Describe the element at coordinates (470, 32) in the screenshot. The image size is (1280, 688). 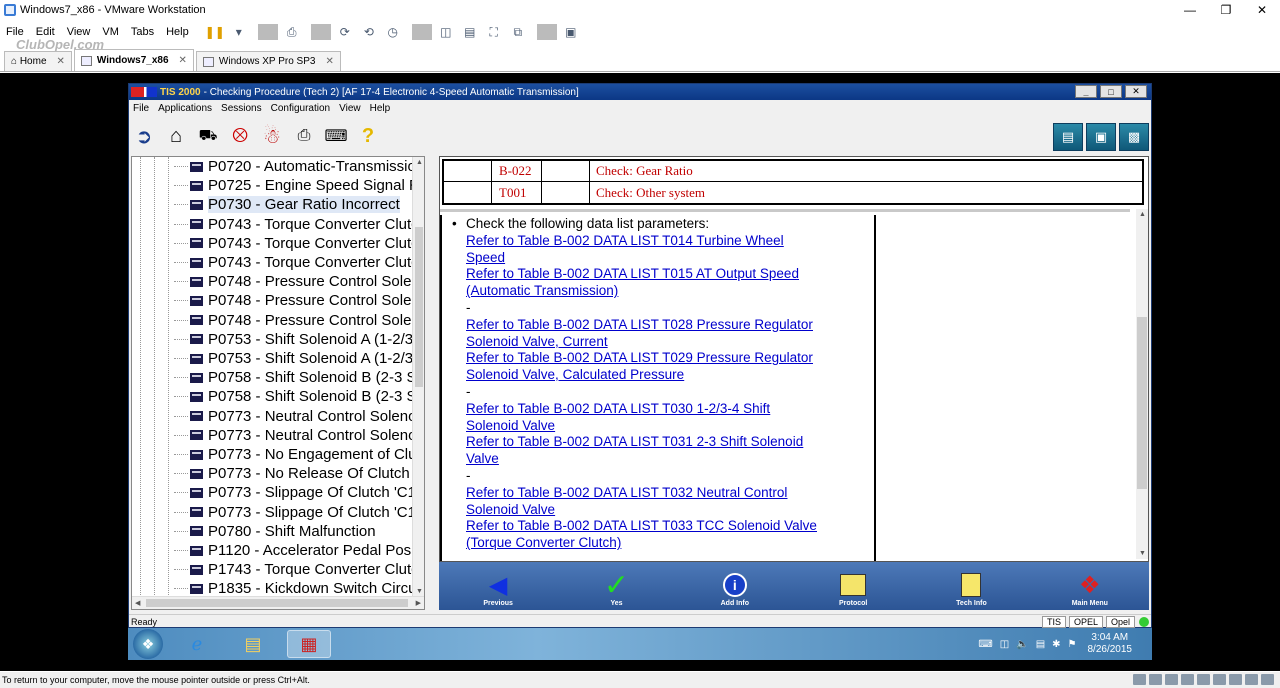
I see `thumbnail-bar-icon: ▤` at that location.